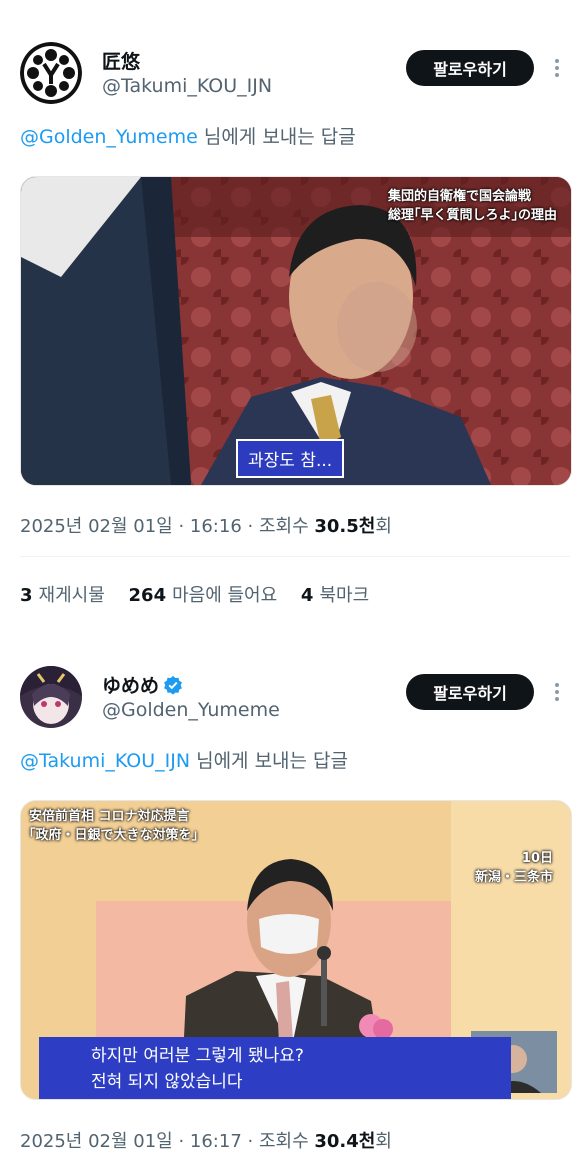 Image resolution: width=582 pixels, height=1164 pixels. I want to click on image-caption-line: 10日, so click(537, 858).